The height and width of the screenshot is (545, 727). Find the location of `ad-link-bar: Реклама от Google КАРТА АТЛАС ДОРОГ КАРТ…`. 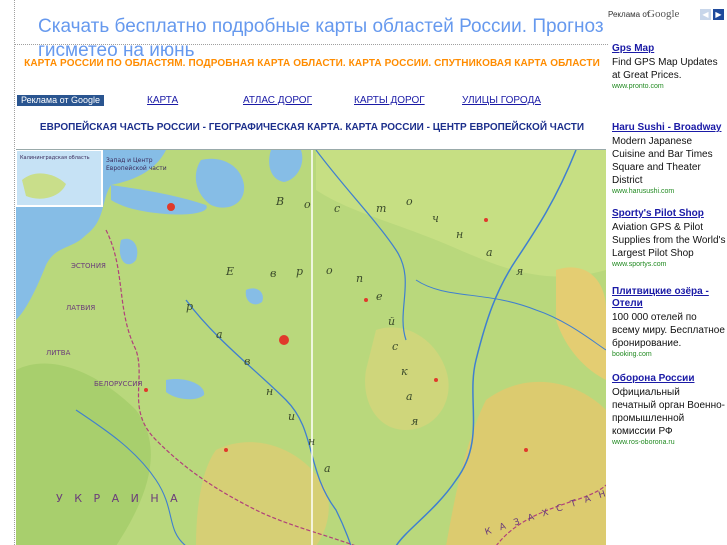

ad-link-bar: Реклама от Google КАРТА АТЛАС ДОРОГ КАРТ… is located at coordinates (312, 101).